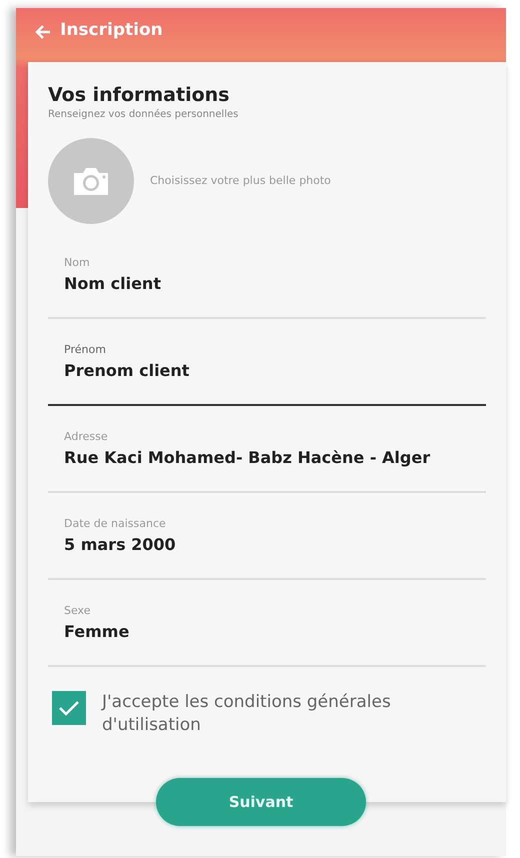  I want to click on section-subtitle: Renseignez vos données personnelles, so click(144, 115).